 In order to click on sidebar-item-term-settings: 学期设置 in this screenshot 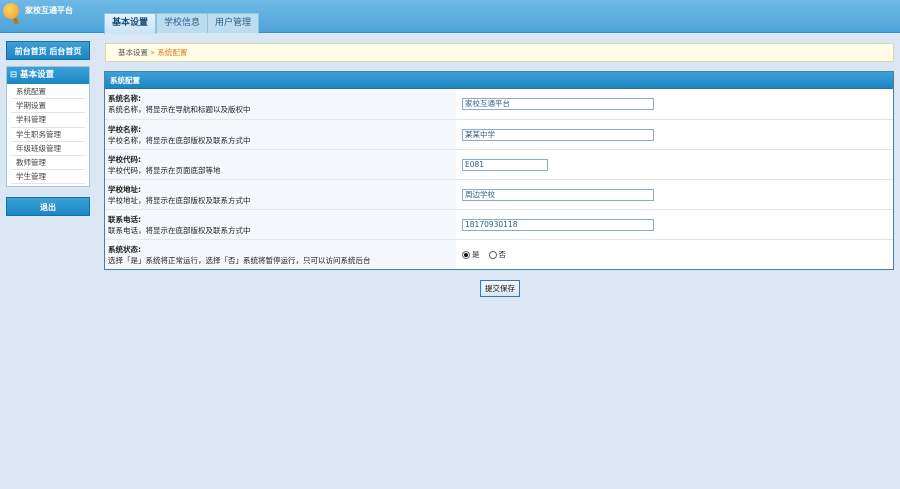, I will do `click(48, 106)`.